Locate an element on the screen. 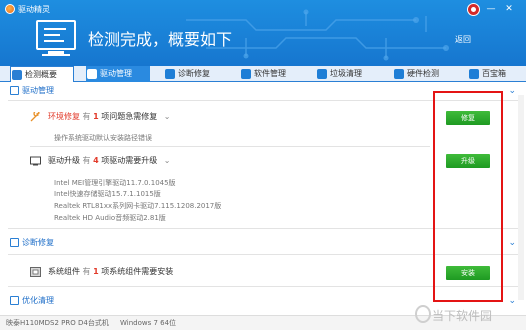  driver-item: Intel MEI管理引擎驱动11.7.0.1045版 is located at coordinates (115, 183).